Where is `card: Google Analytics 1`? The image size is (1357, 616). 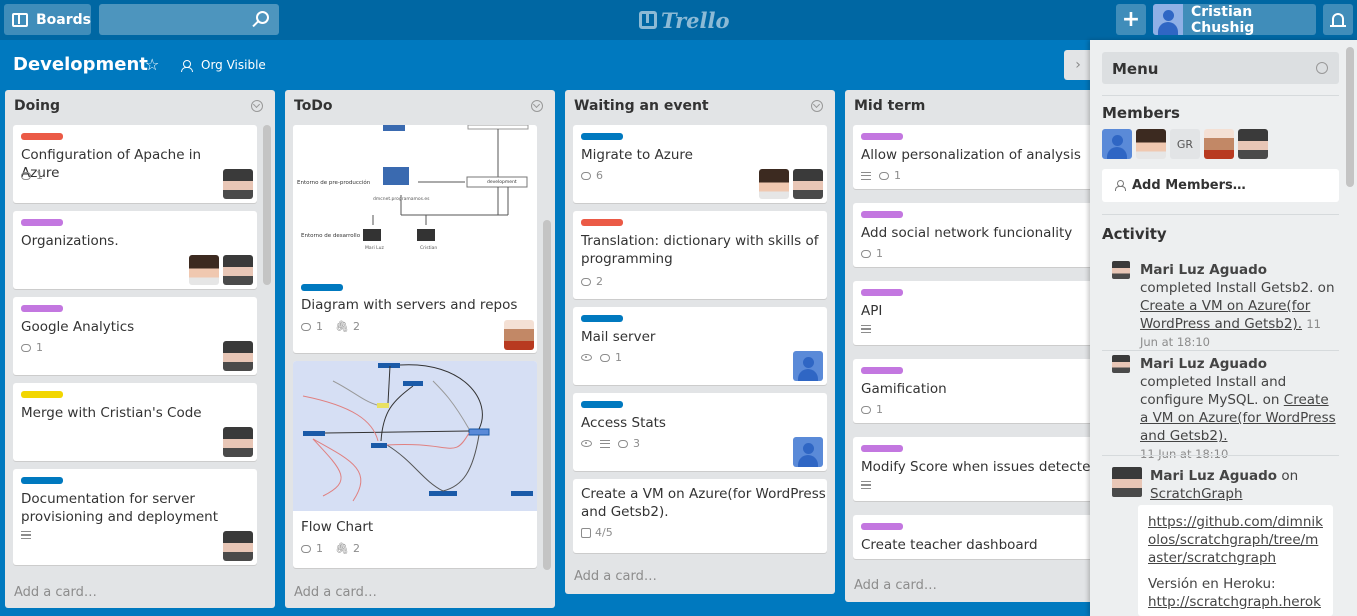
card: Google Analytics 1 is located at coordinates (135, 336).